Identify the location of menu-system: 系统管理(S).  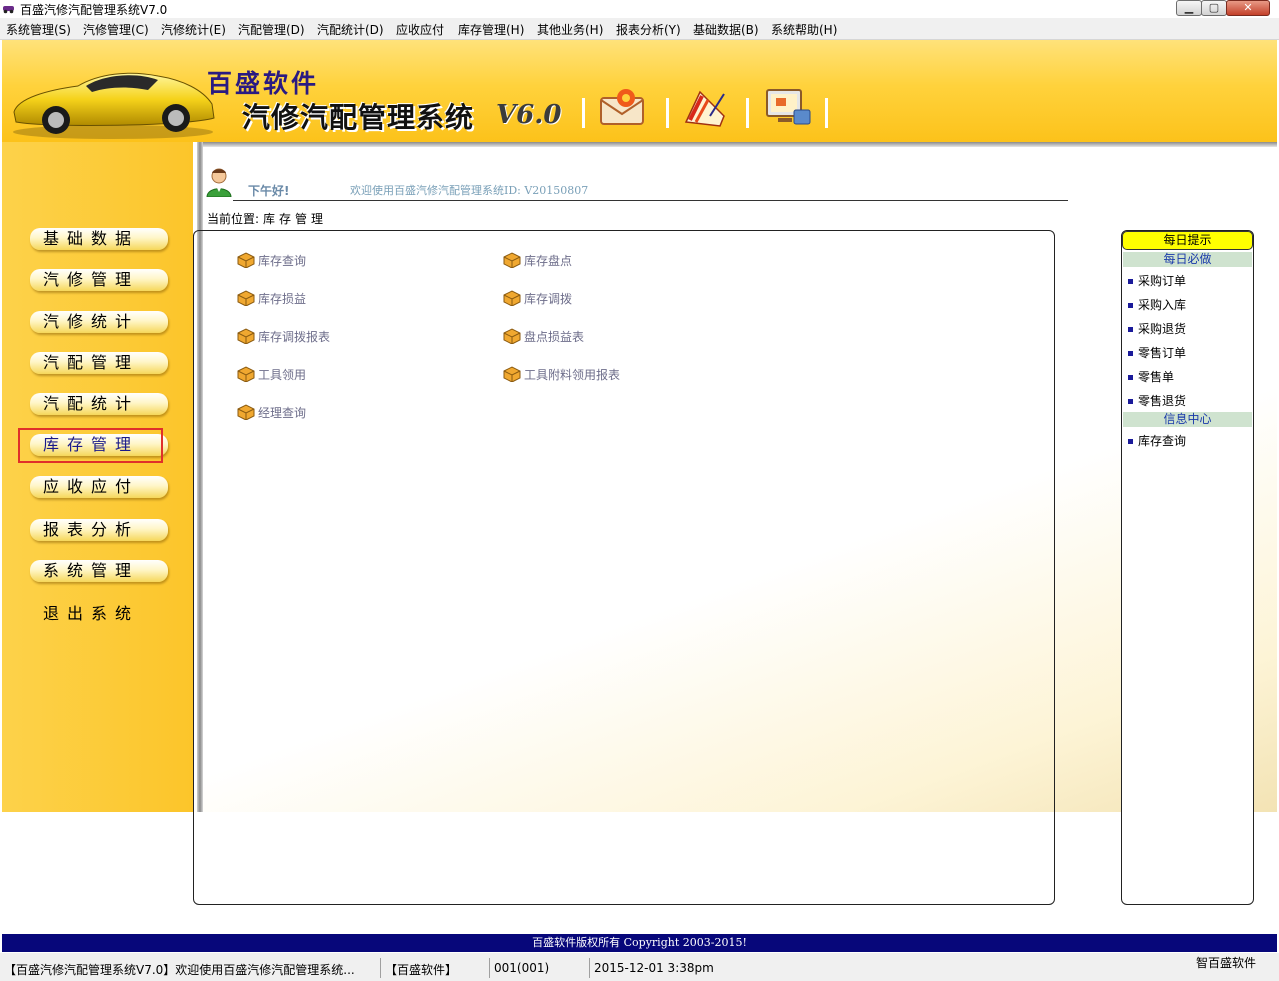
(38, 29).